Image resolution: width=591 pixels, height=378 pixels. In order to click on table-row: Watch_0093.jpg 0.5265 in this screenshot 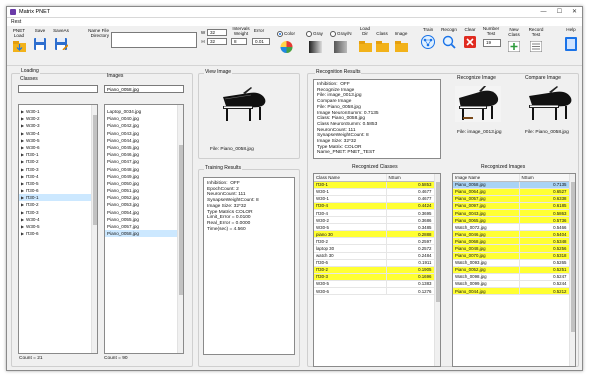, I will do `click(511, 263)`.